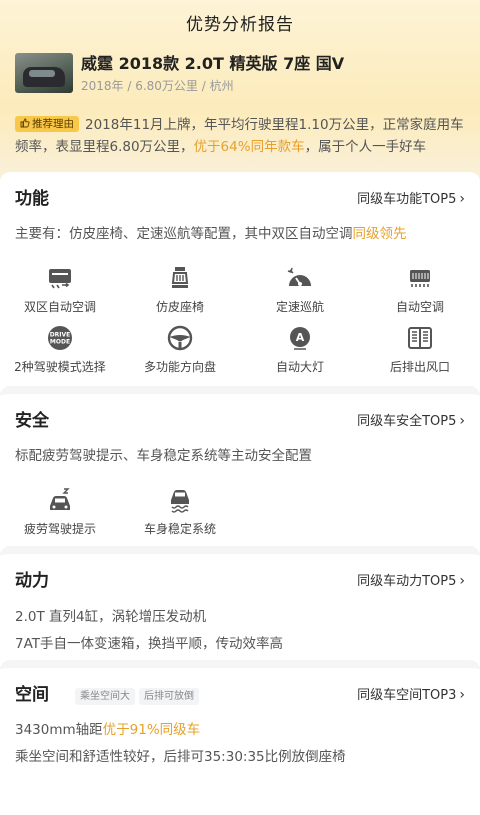  I want to click on safety-top5-link: 同级车安全TOP5 ›, so click(411, 419).